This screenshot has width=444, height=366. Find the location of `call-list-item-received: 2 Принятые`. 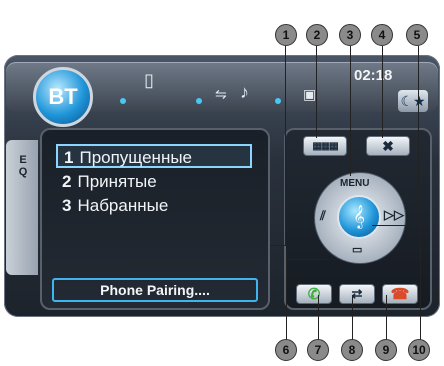

call-list-item-received: 2 Принятые is located at coordinates (154, 182).